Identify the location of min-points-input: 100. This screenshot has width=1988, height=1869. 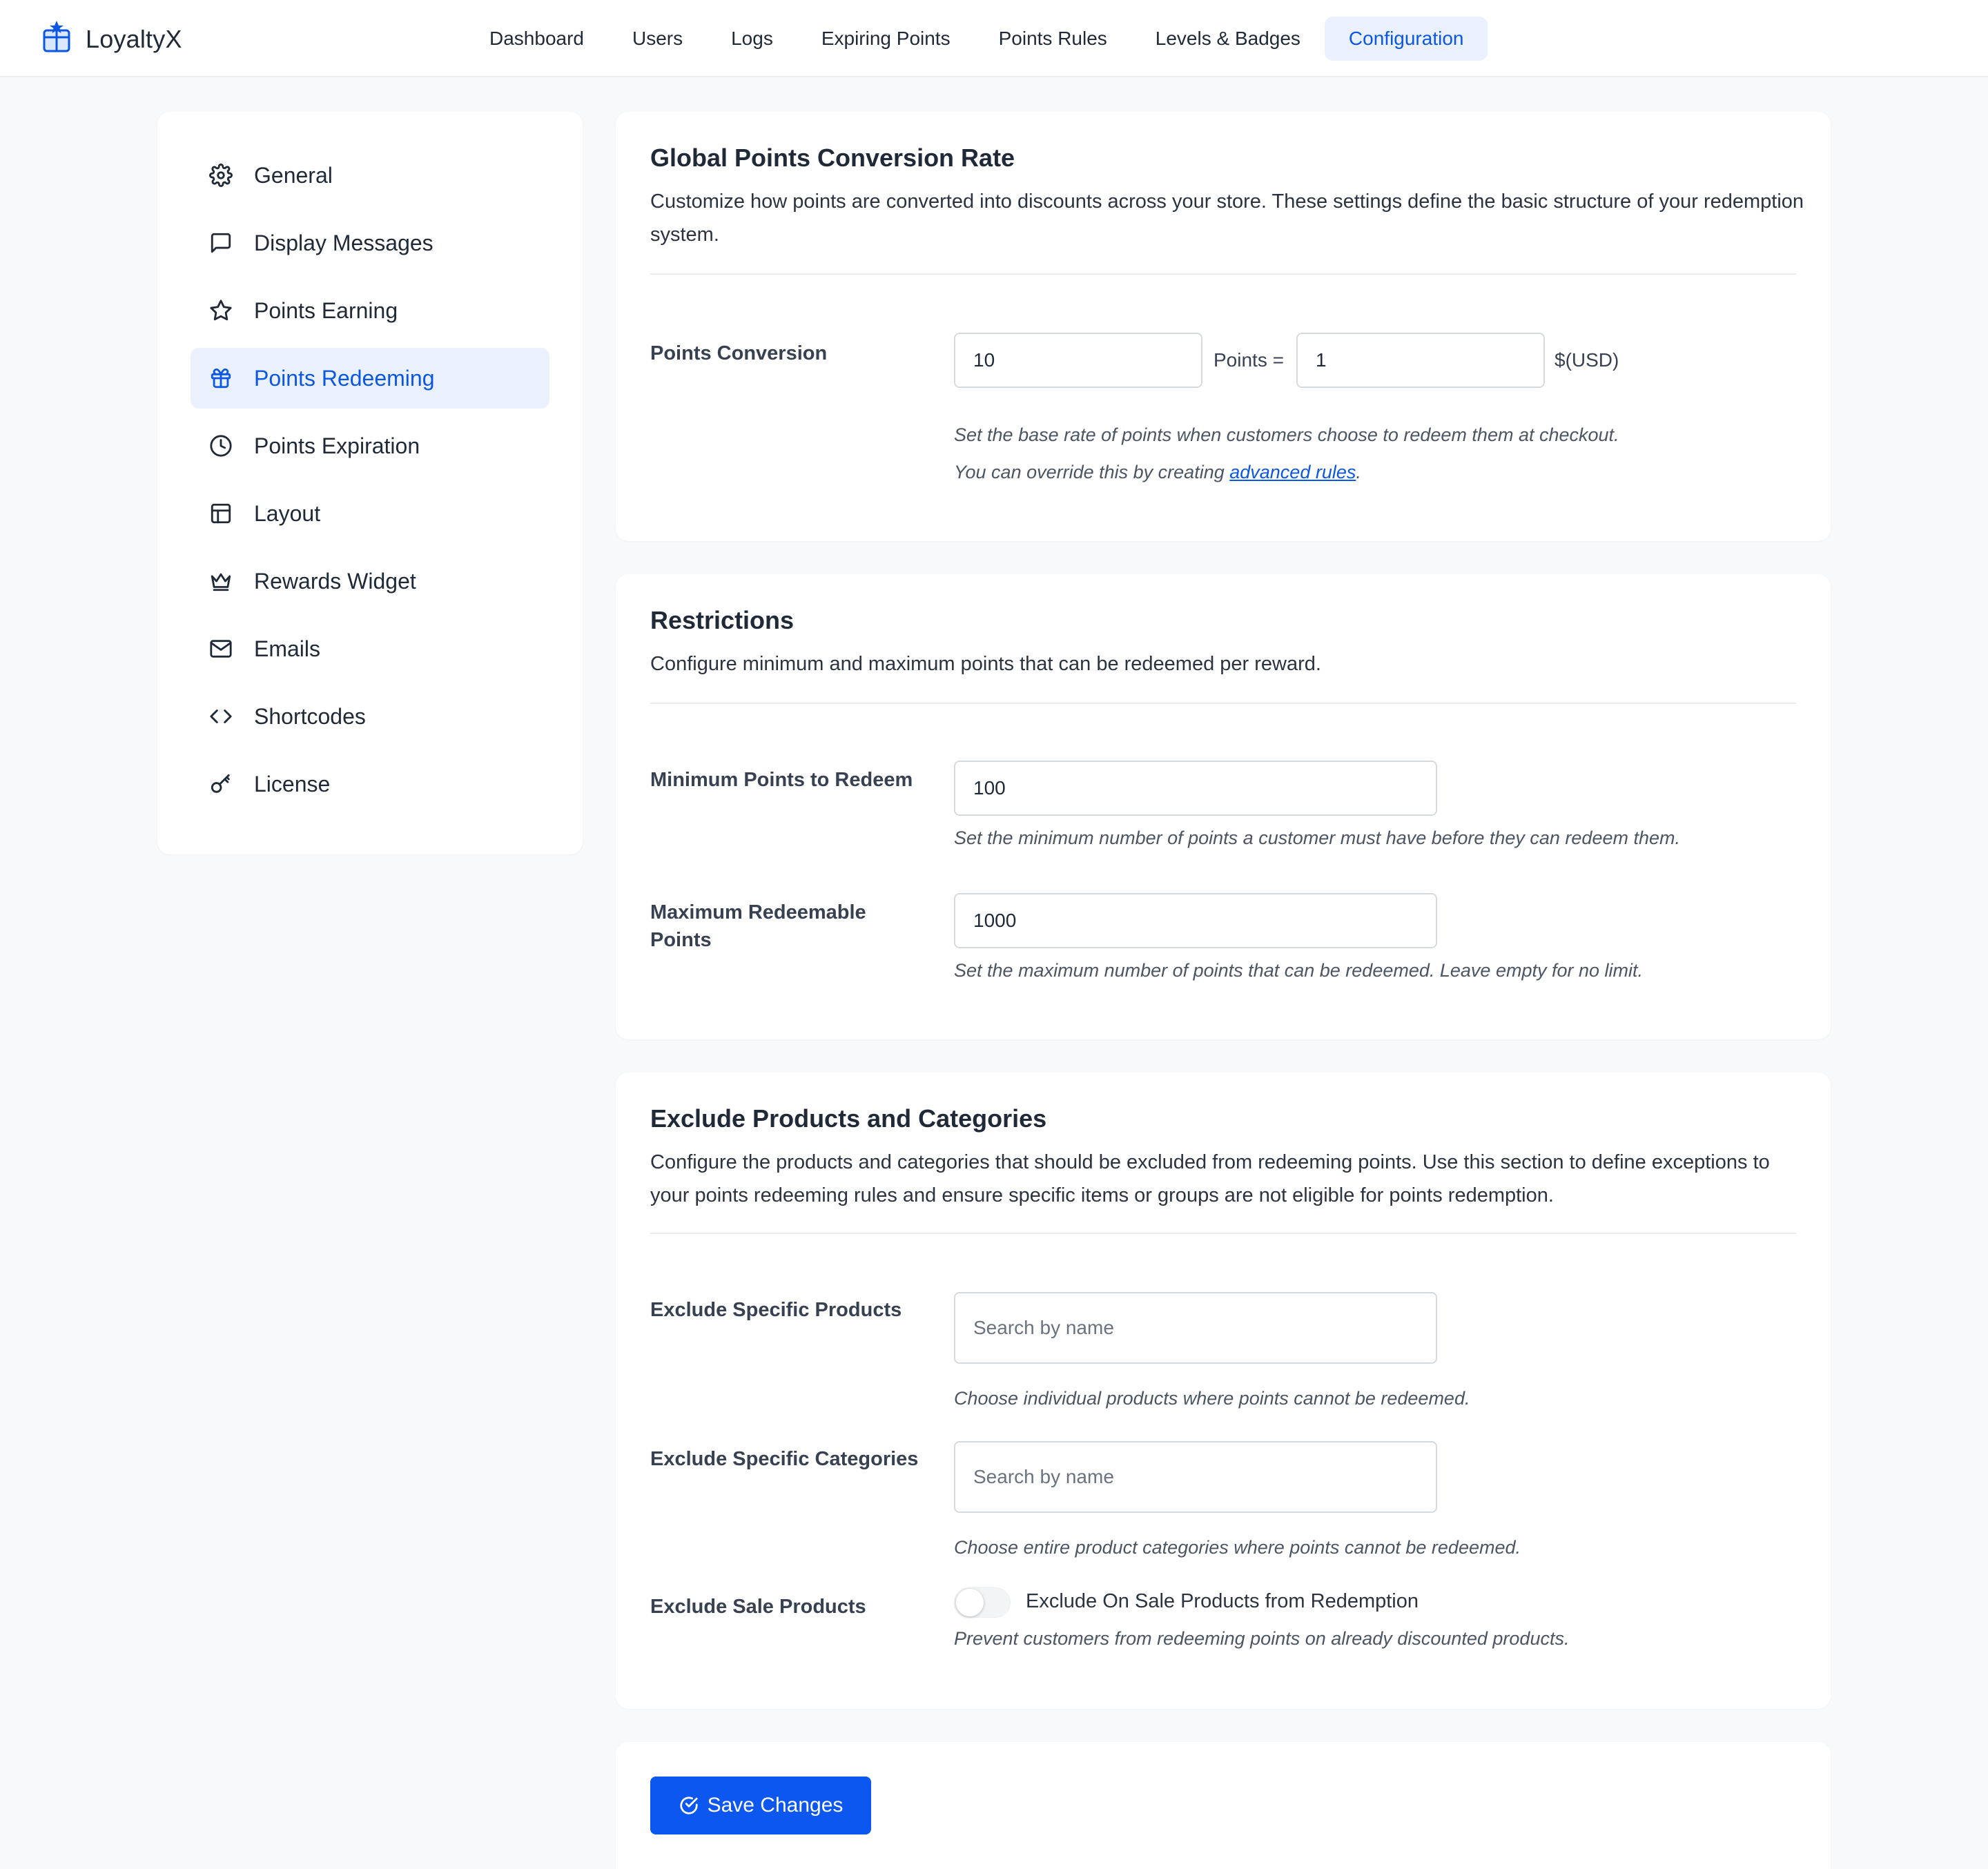
(1195, 788).